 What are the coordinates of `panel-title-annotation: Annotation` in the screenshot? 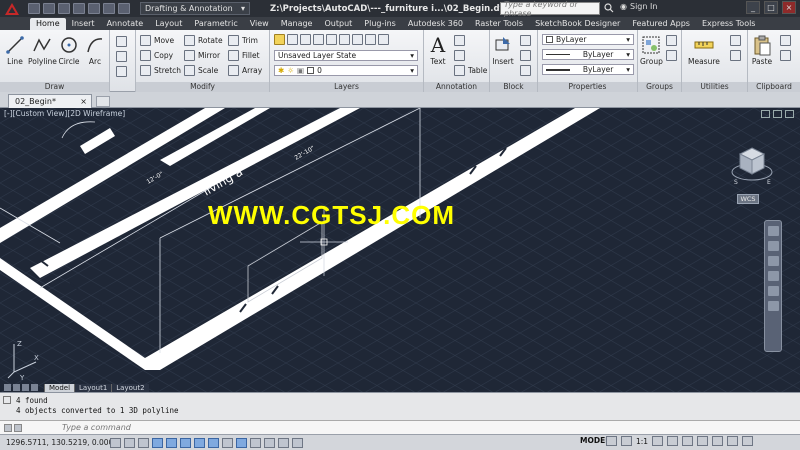 It's located at (456, 87).